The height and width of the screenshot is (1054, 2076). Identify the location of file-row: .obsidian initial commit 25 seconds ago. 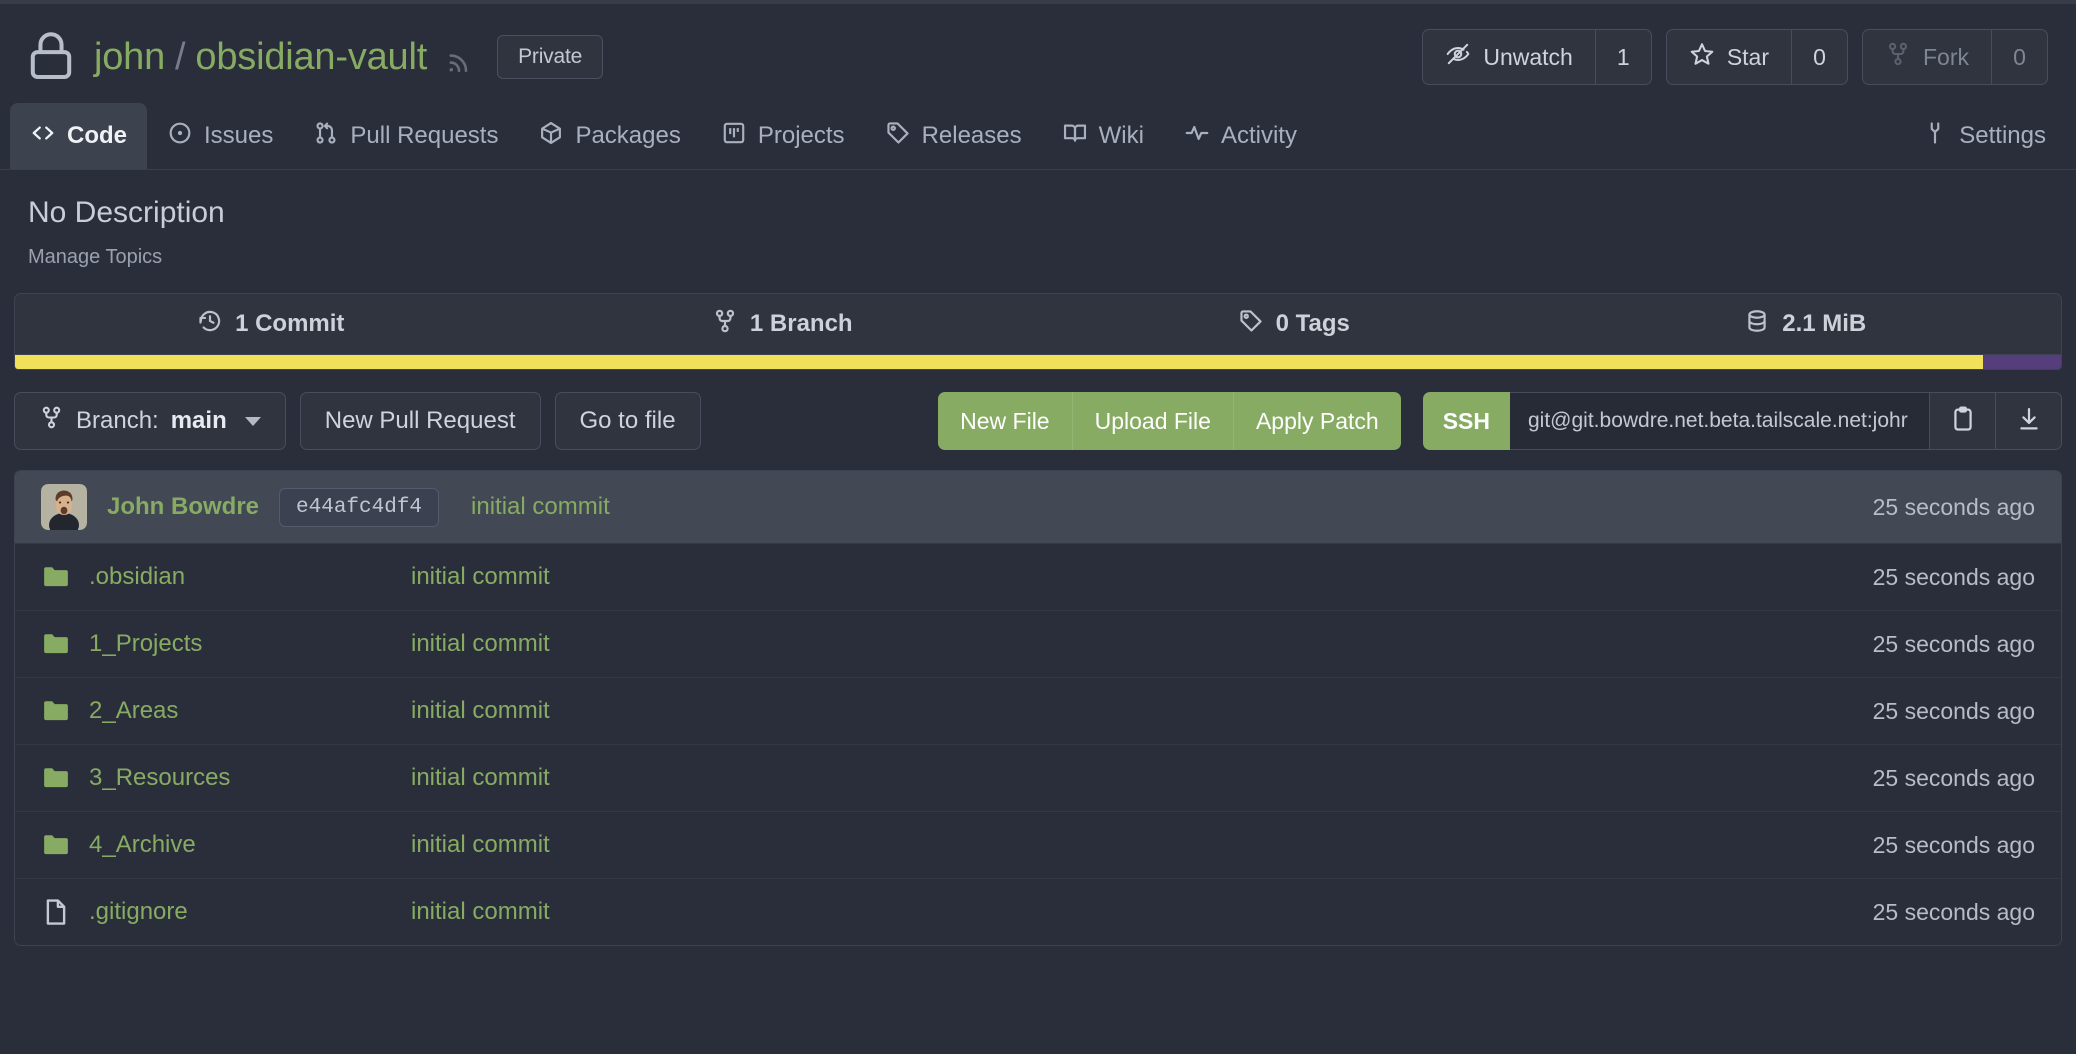
(1038, 576).